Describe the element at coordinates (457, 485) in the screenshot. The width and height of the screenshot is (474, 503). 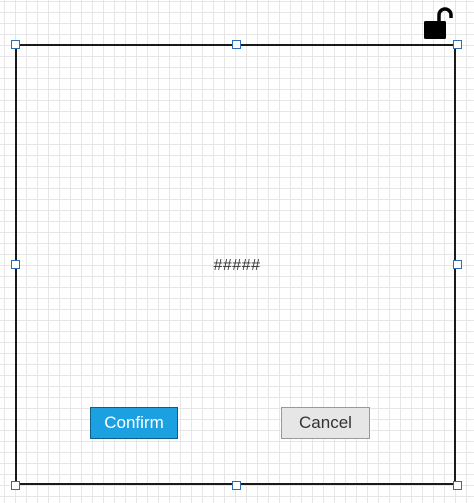
I see `resize-handle-bottom-right` at that location.